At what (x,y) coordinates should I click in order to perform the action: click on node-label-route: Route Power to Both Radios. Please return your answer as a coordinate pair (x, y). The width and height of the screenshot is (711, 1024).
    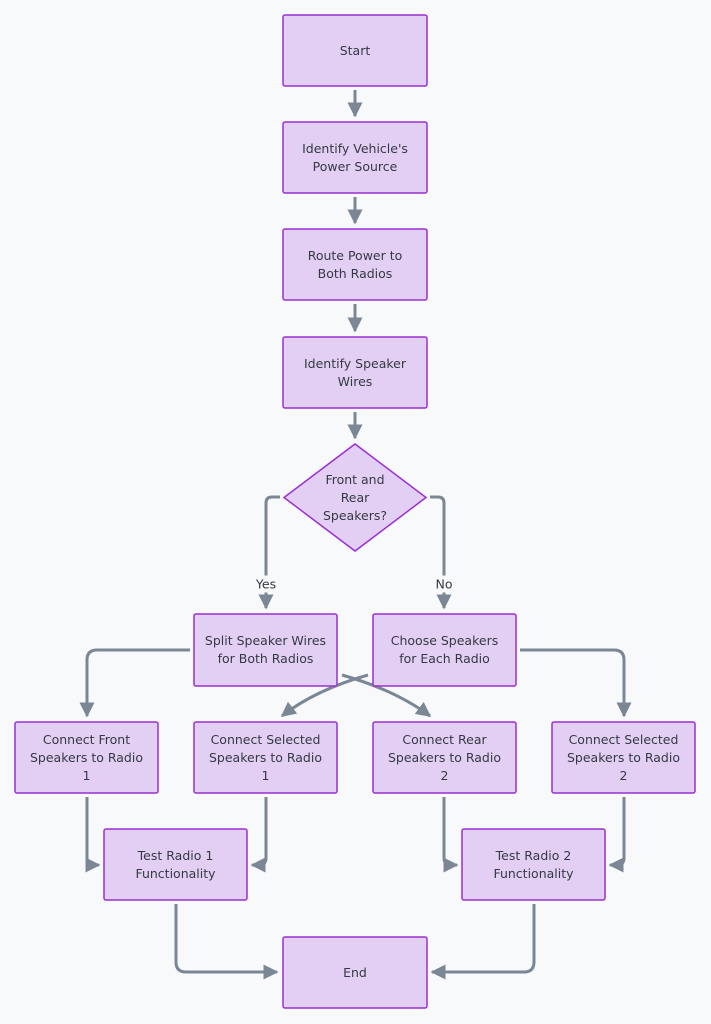
    Looking at the image, I should click on (355, 264).